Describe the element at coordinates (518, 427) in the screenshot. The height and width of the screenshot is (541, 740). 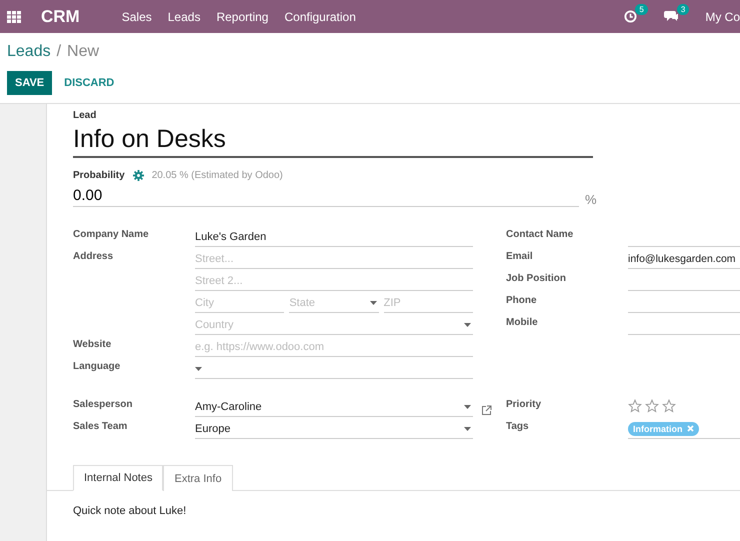
I see `field-label: Tags` at that location.